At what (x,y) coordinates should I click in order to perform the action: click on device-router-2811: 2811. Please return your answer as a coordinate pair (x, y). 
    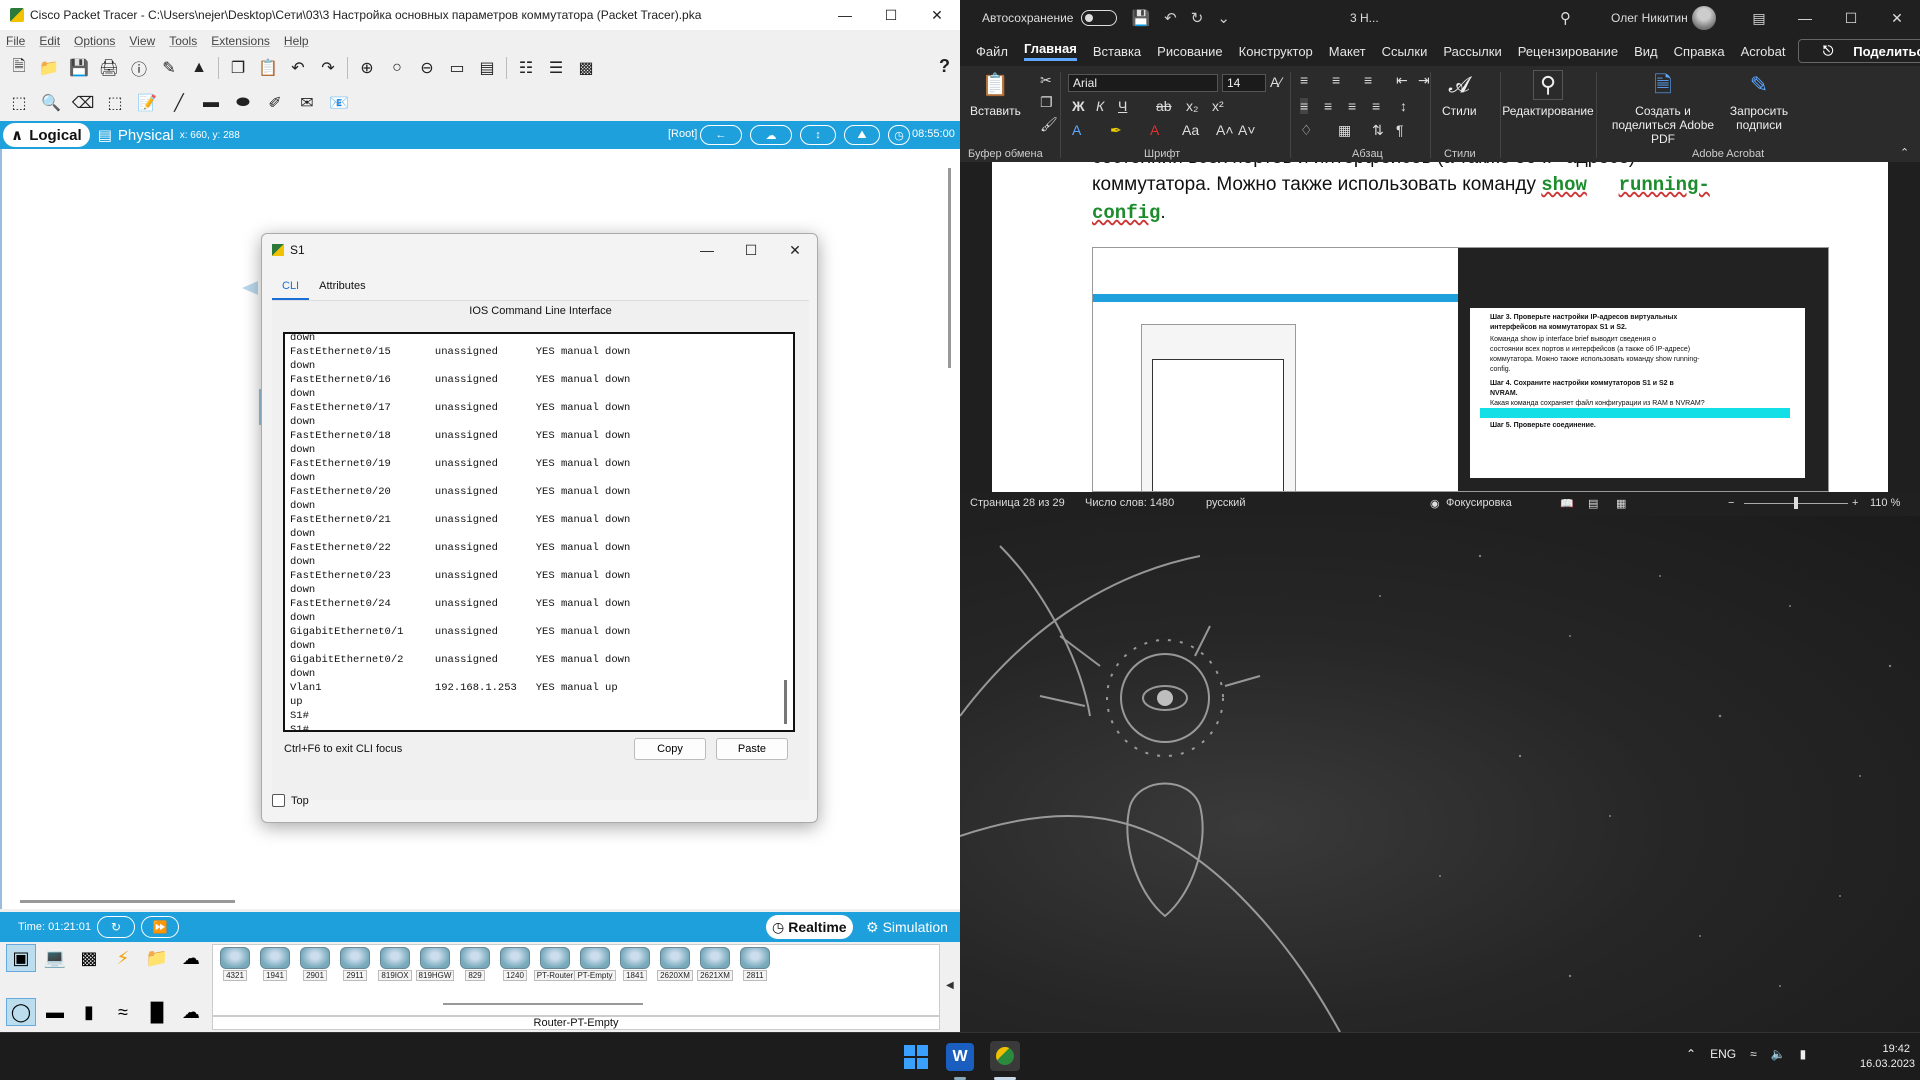
    Looking at the image, I should click on (755, 968).